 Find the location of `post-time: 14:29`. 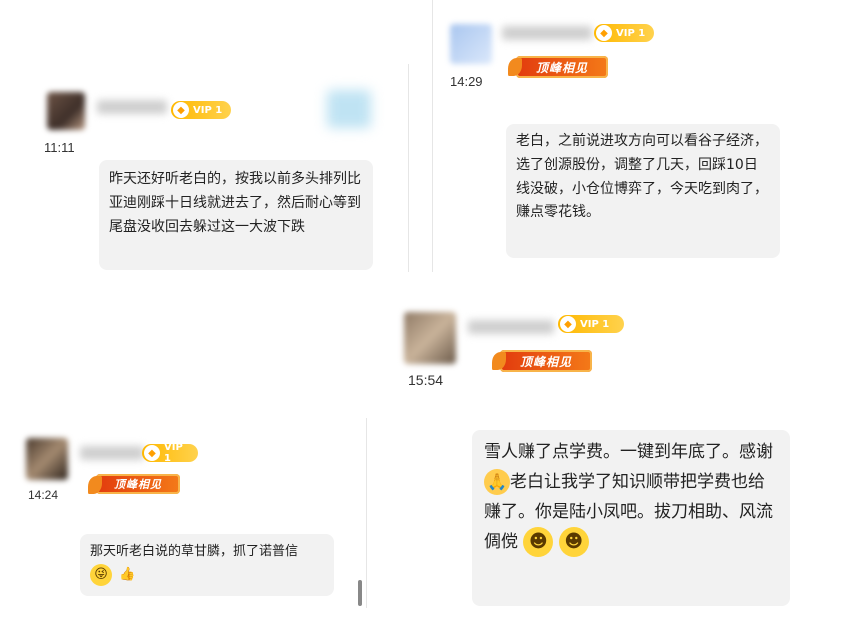

post-time: 14:29 is located at coordinates (466, 81).